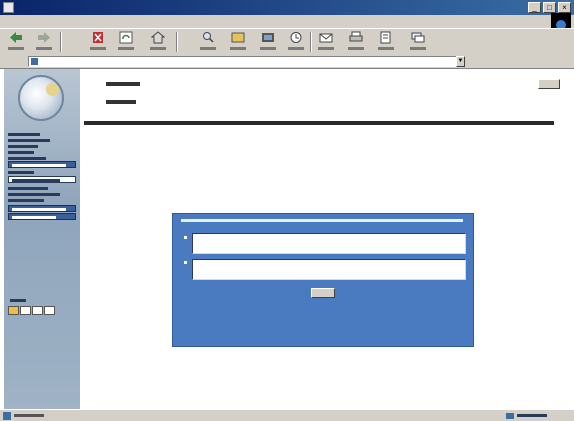 The image size is (574, 421). What do you see at coordinates (510, 416) in the screenshot?
I see `zone-icon` at bounding box center [510, 416].